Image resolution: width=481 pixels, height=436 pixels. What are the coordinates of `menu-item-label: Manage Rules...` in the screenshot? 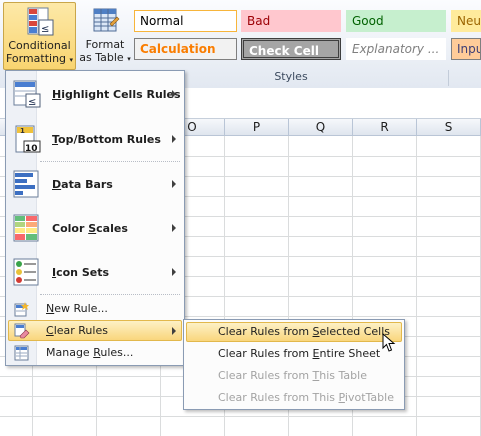 It's located at (90, 352).